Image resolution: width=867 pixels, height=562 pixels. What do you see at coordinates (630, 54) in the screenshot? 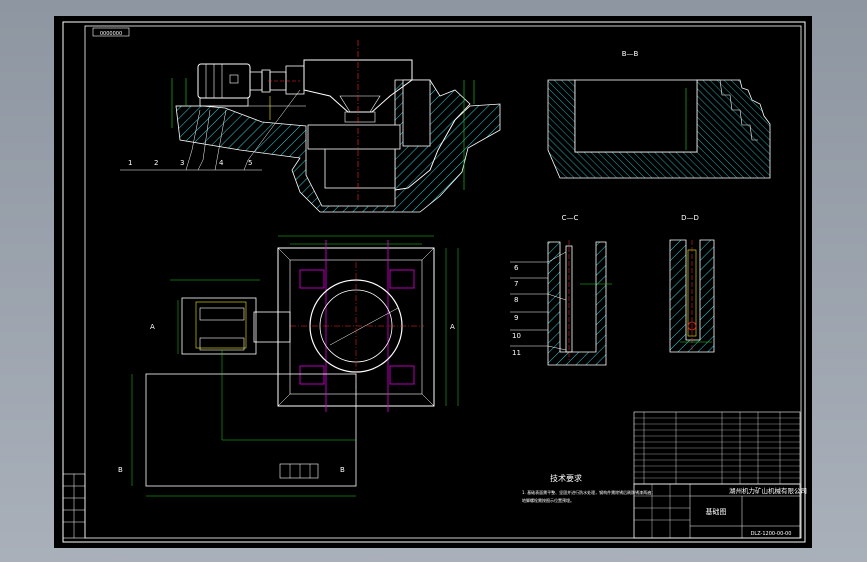
I see `section-bb-title: B—B` at bounding box center [630, 54].